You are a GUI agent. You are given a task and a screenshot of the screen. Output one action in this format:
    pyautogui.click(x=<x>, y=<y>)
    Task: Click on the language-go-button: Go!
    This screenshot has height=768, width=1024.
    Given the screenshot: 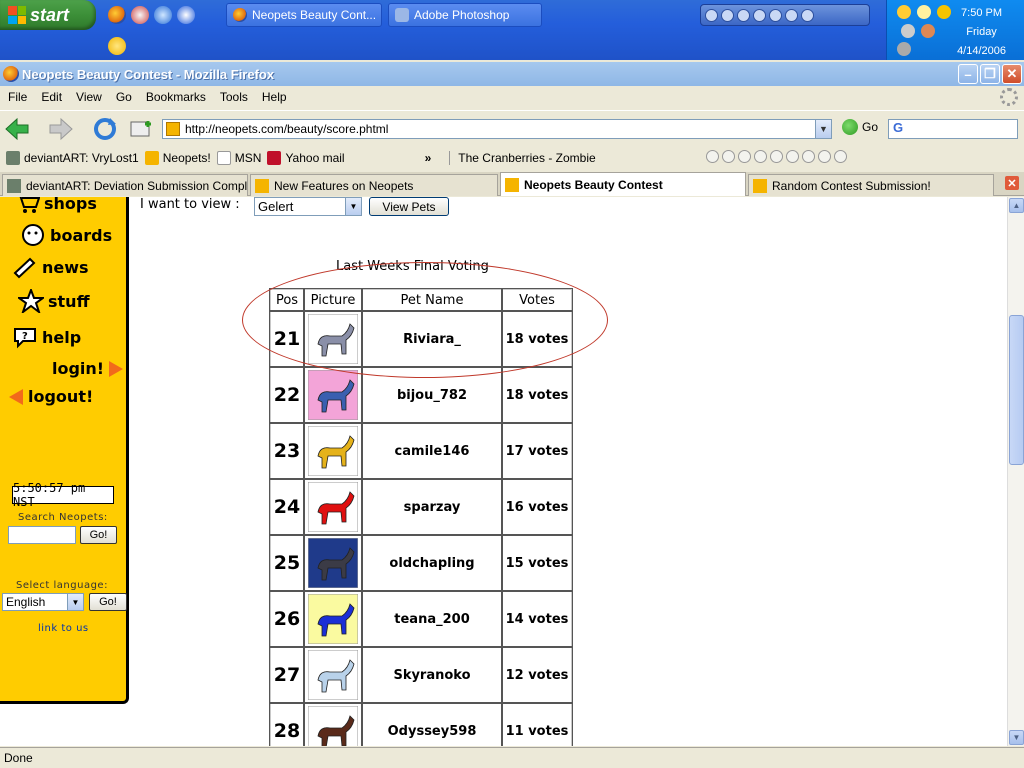 What is the action you would take?
    pyautogui.click(x=108, y=602)
    